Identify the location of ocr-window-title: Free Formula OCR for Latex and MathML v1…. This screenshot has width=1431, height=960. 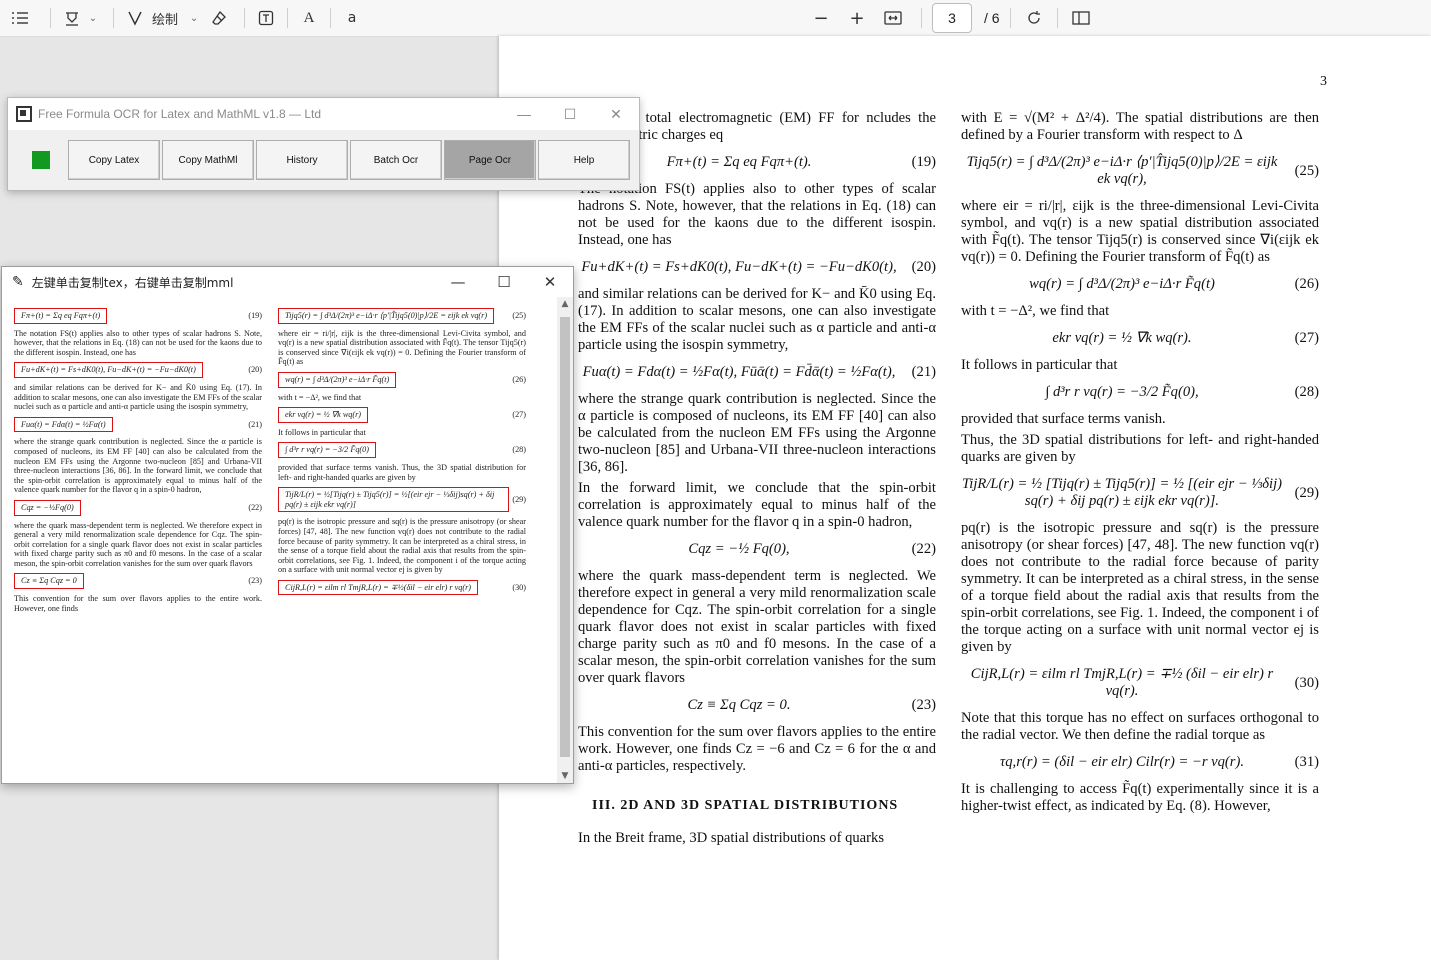
(180, 114).